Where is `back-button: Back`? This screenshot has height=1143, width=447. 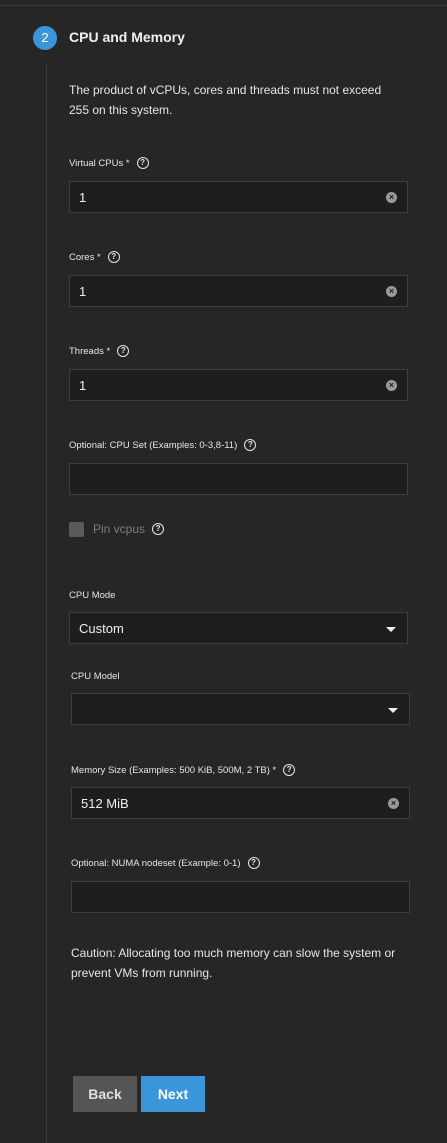
back-button: Back is located at coordinates (105, 1094).